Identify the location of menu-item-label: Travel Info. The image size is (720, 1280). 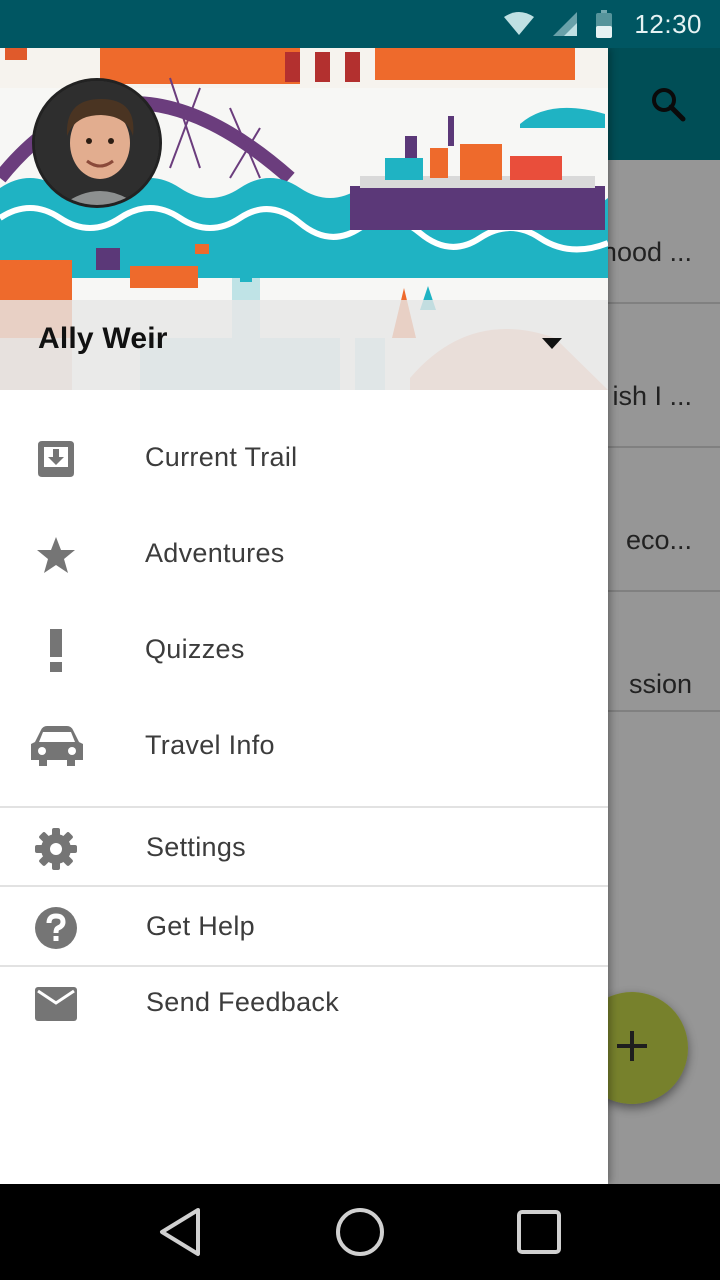
(210, 745).